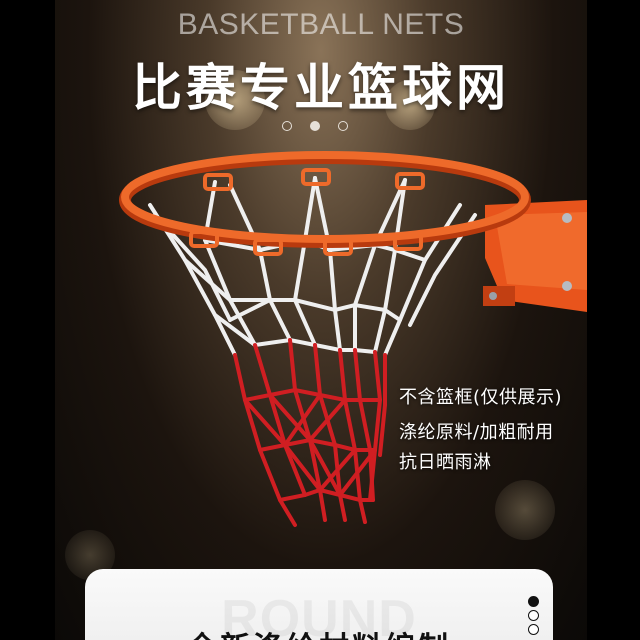 This screenshot has width=640, height=640. Describe the element at coordinates (310, 432) in the screenshot. I see `net-red` at that location.